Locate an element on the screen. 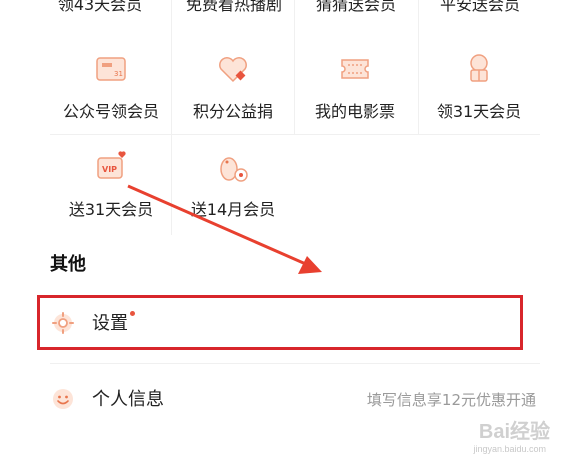 Image resolution: width=568 pixels, height=456 pixels. grid-item-label: 积分公益捐 is located at coordinates (232, 111).